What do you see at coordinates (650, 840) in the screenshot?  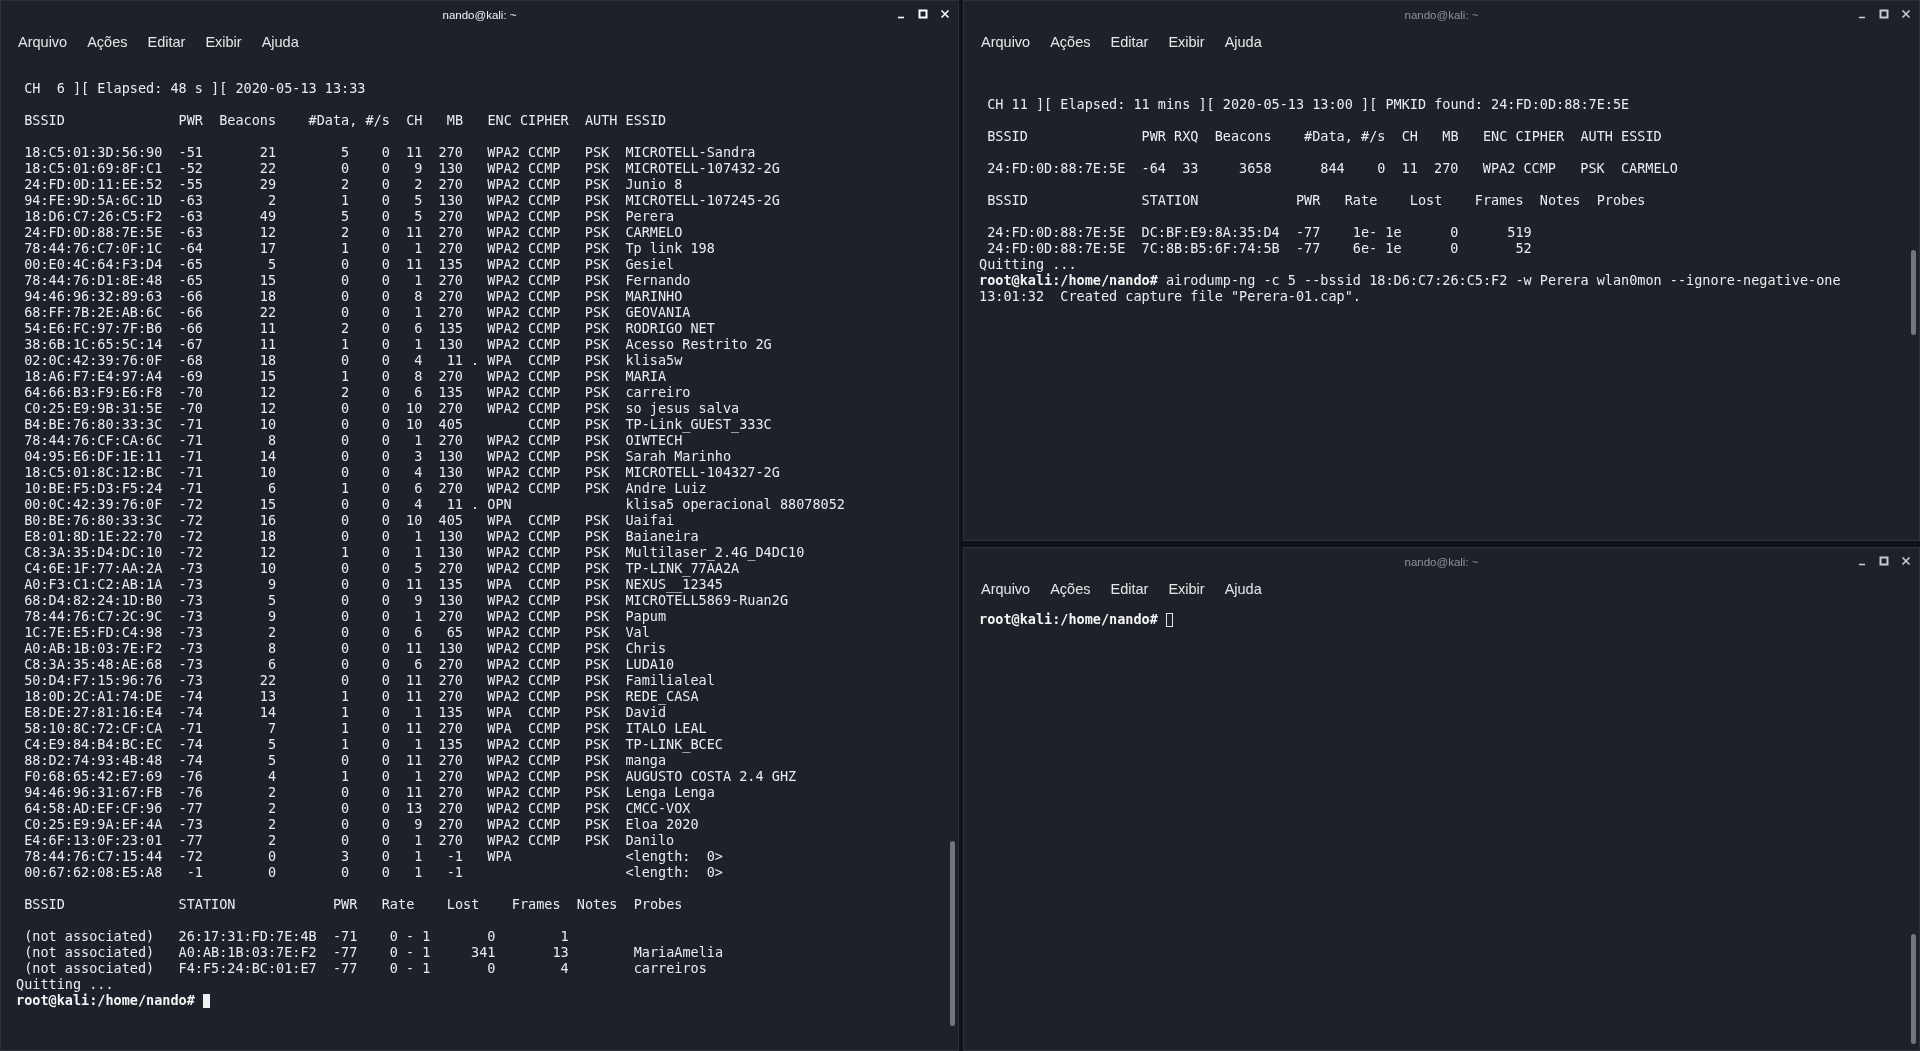 I see `table-cell: Danilo` at bounding box center [650, 840].